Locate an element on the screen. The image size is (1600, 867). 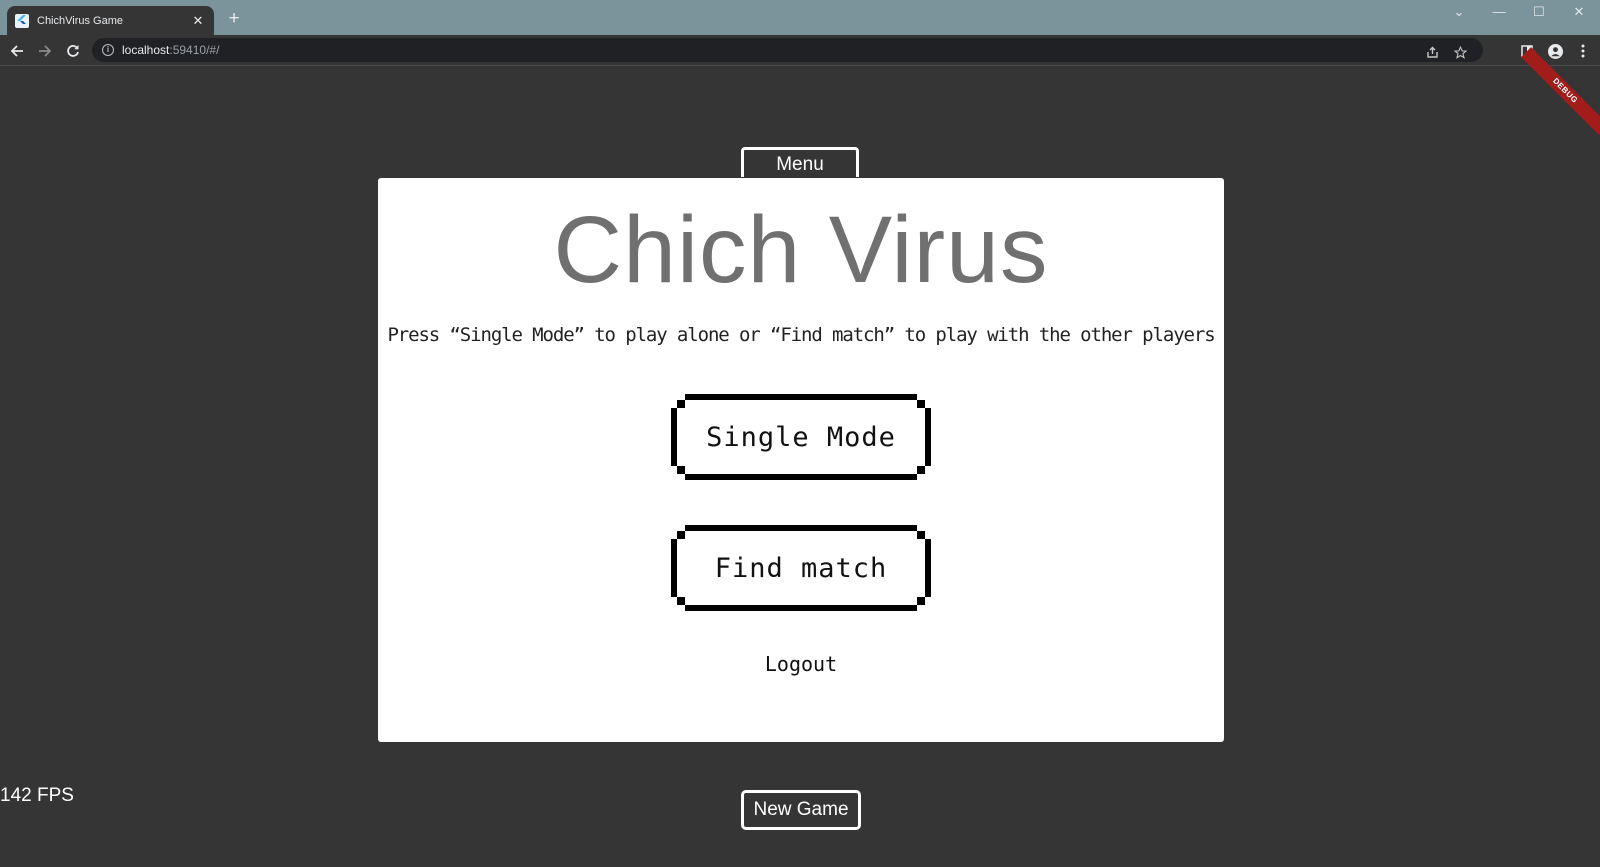
find-match-label: Find match is located at coordinates (801, 568).